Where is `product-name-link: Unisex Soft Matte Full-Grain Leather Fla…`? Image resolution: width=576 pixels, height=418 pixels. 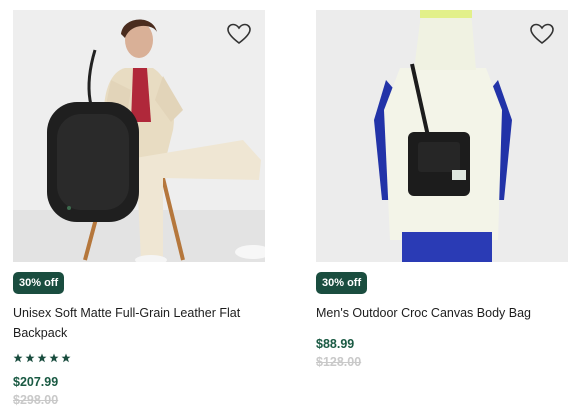 product-name-link: Unisex Soft Matte Full-Grain Leather Fla… is located at coordinates (139, 323).